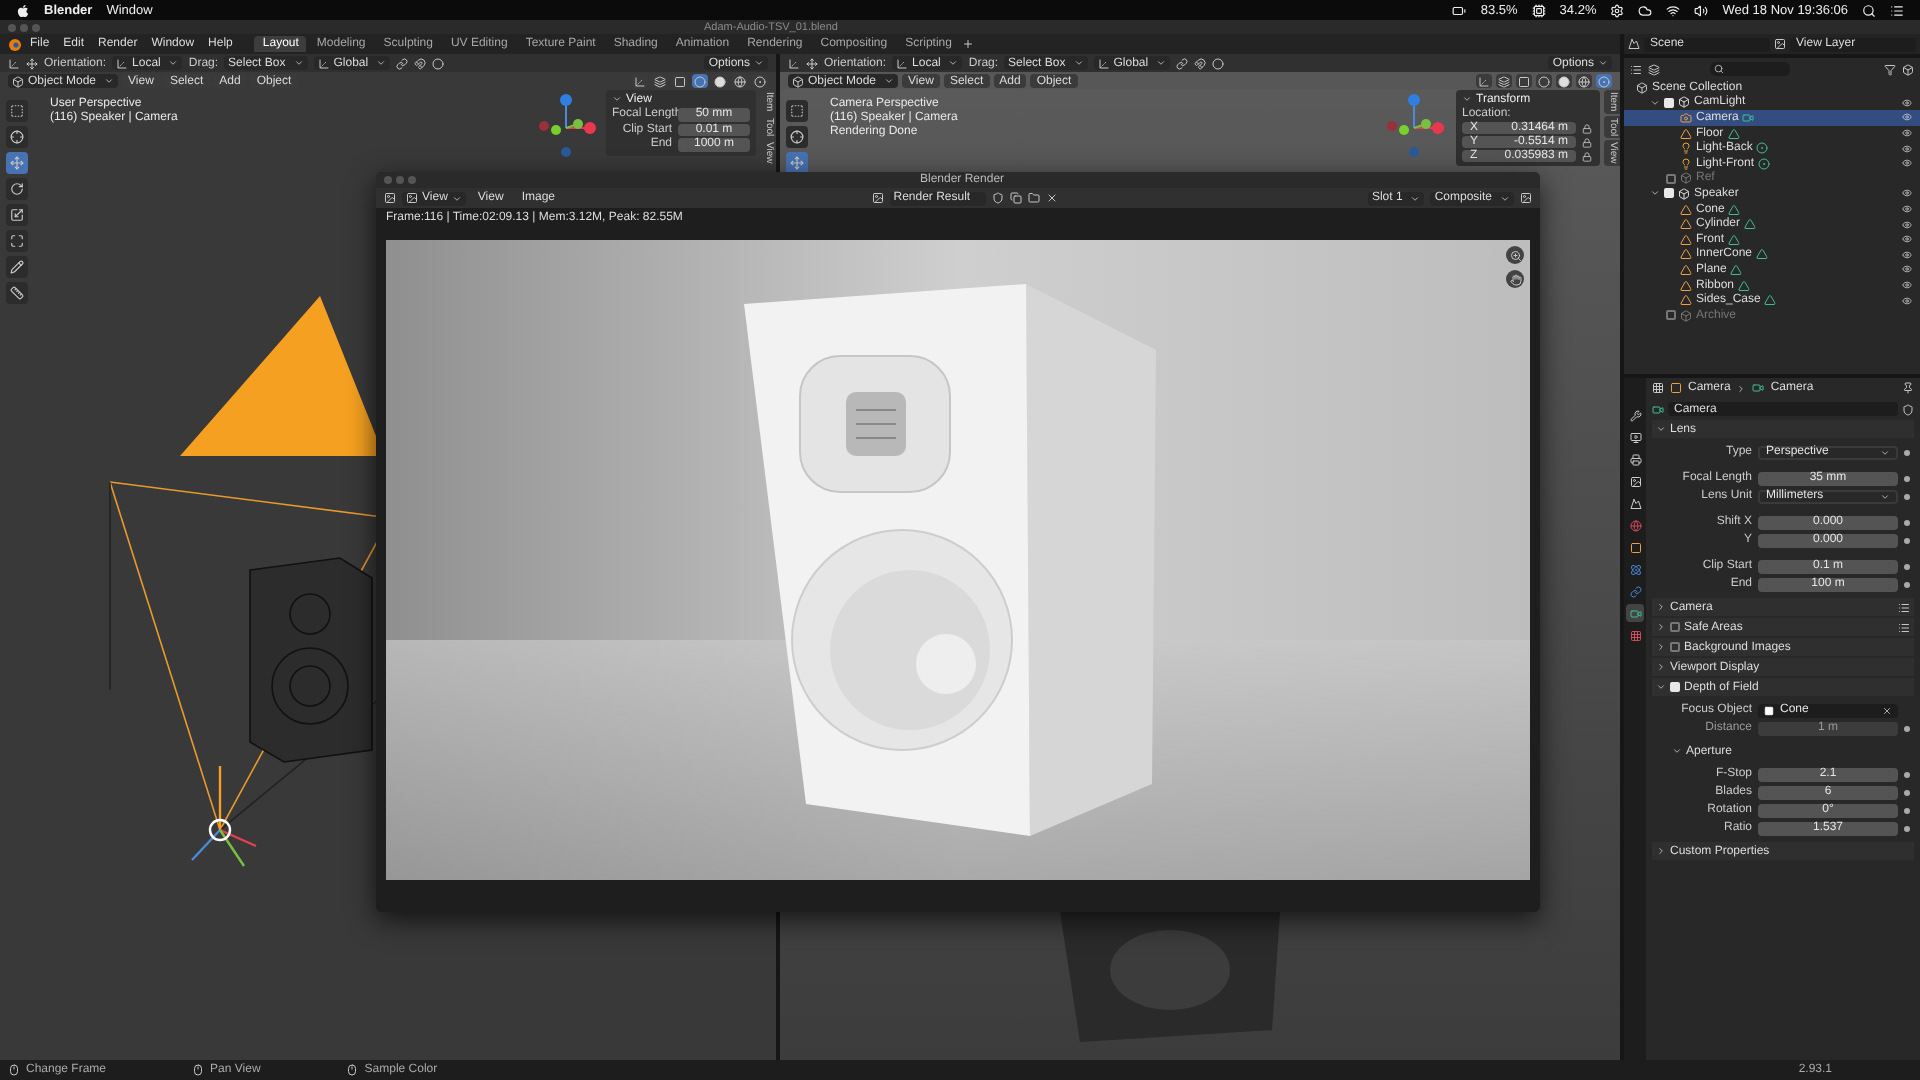  I want to click on search-icon, so click(1869, 10).